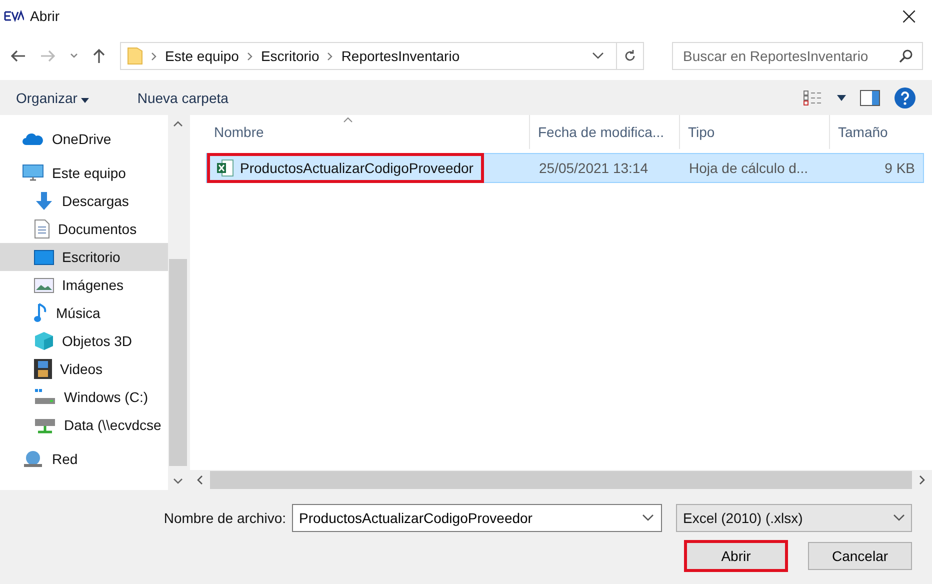  Describe the element at coordinates (44, 201) in the screenshot. I see `down-arrow-icon` at that location.